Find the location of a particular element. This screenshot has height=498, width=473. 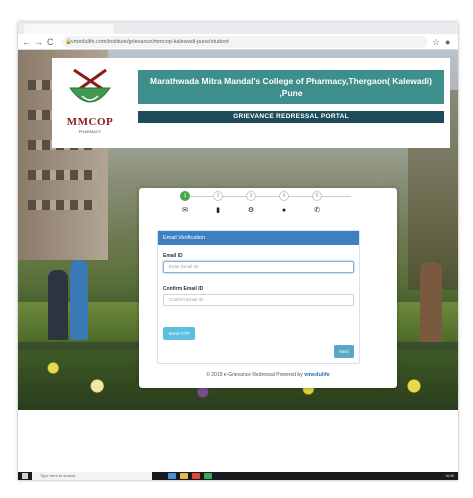

confirm-email-label: Confirm Email ID is located at coordinates (183, 289).